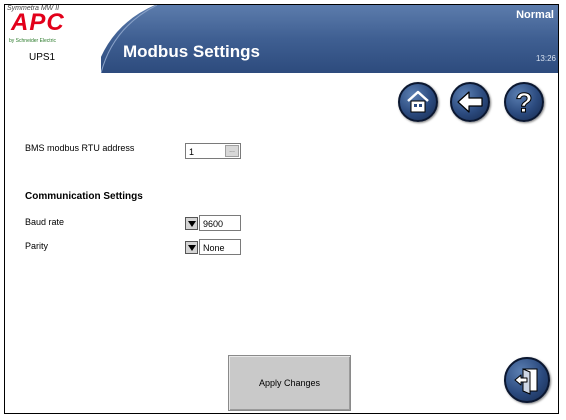 The width and height of the screenshot is (566, 420). Describe the element at coordinates (45, 222) in the screenshot. I see `baud-rate-label: Baud rate` at that location.